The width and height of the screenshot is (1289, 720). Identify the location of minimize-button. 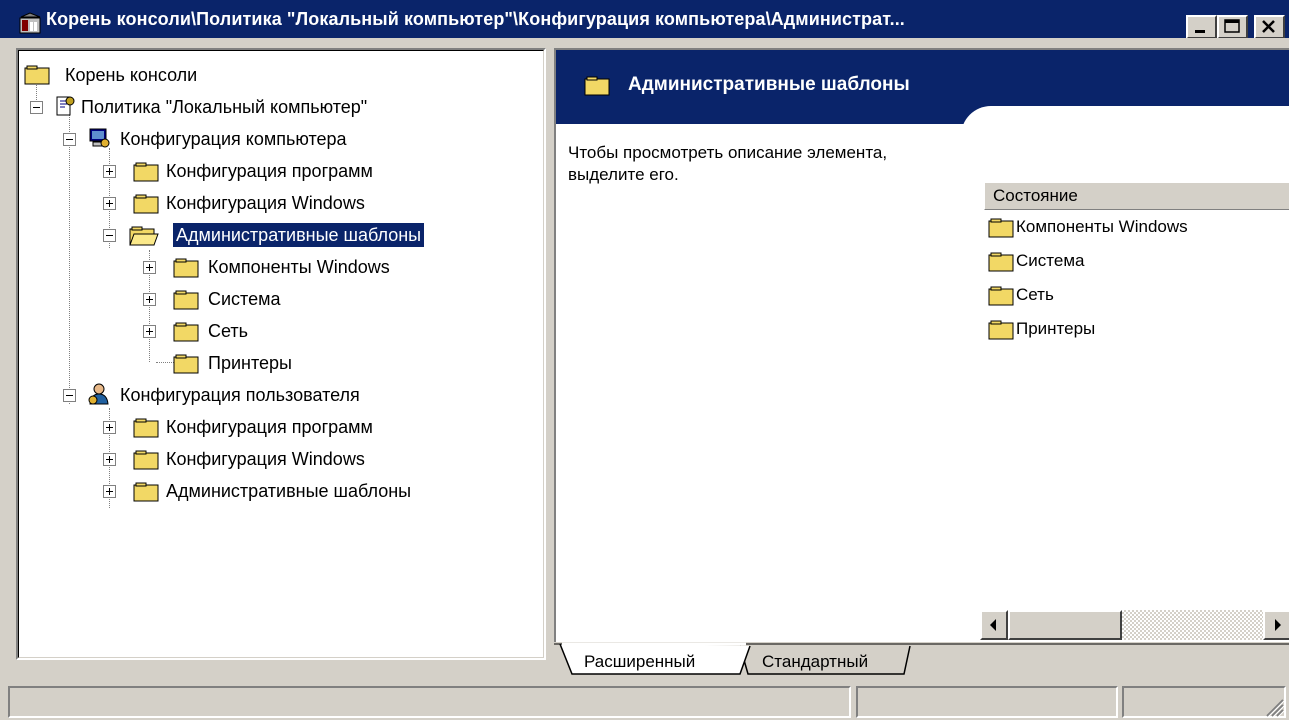
(1201, 27).